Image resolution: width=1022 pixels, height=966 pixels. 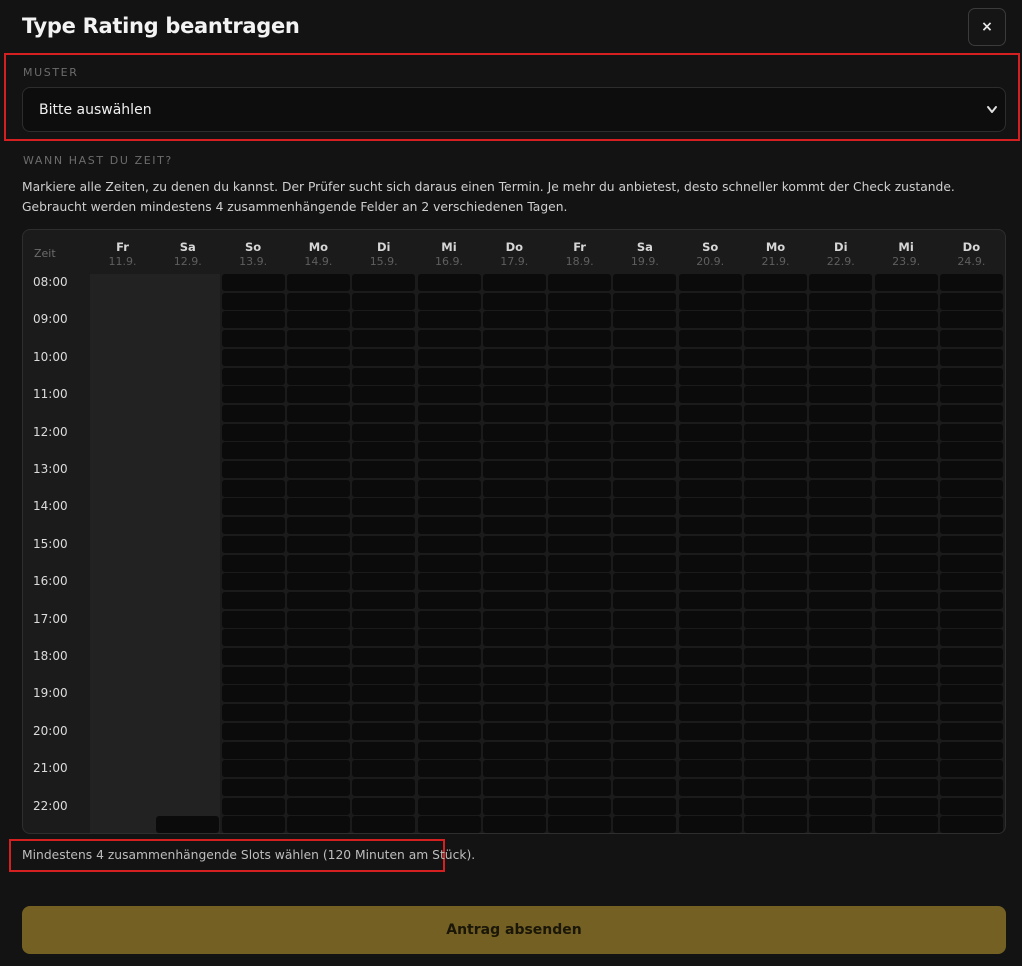 What do you see at coordinates (987, 27) in the screenshot?
I see `close-button: ×` at bounding box center [987, 27].